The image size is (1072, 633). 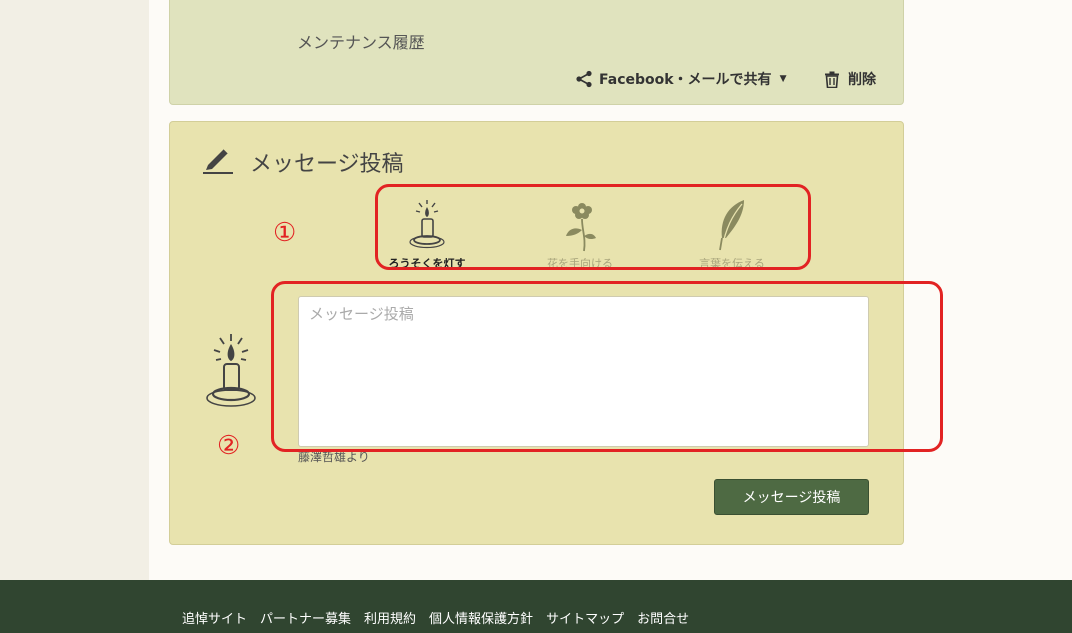 What do you see at coordinates (214, 617) in the screenshot?
I see `footer-link-memorial: 追悼サイト` at bounding box center [214, 617].